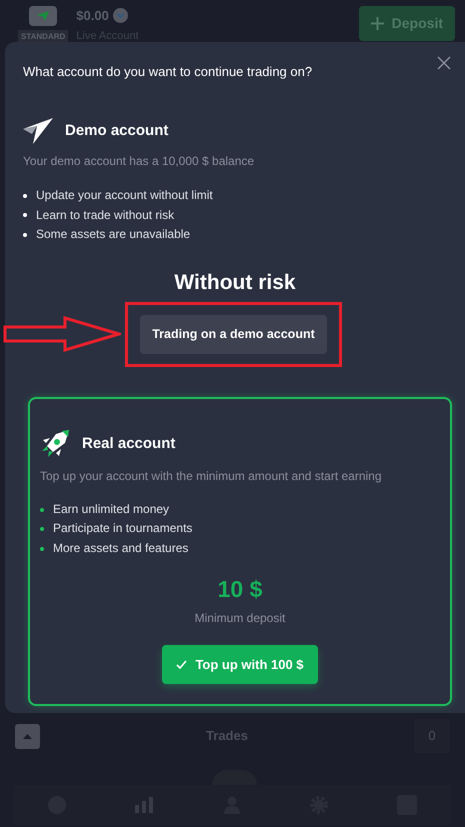 The height and width of the screenshot is (827, 465). Describe the element at coordinates (38, 131) in the screenshot. I see `paper-plane-icon` at that location.